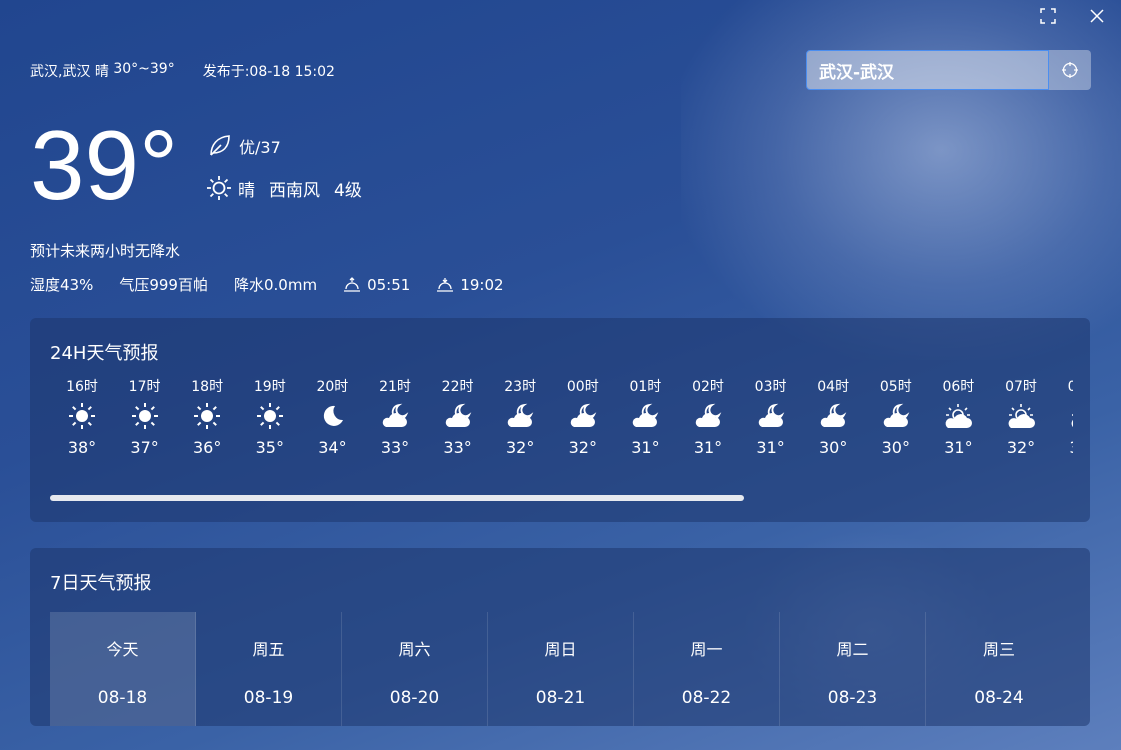 Image resolution: width=1121 pixels, height=750 pixels. I want to click on day-item: 周三 08-24, so click(999, 669).